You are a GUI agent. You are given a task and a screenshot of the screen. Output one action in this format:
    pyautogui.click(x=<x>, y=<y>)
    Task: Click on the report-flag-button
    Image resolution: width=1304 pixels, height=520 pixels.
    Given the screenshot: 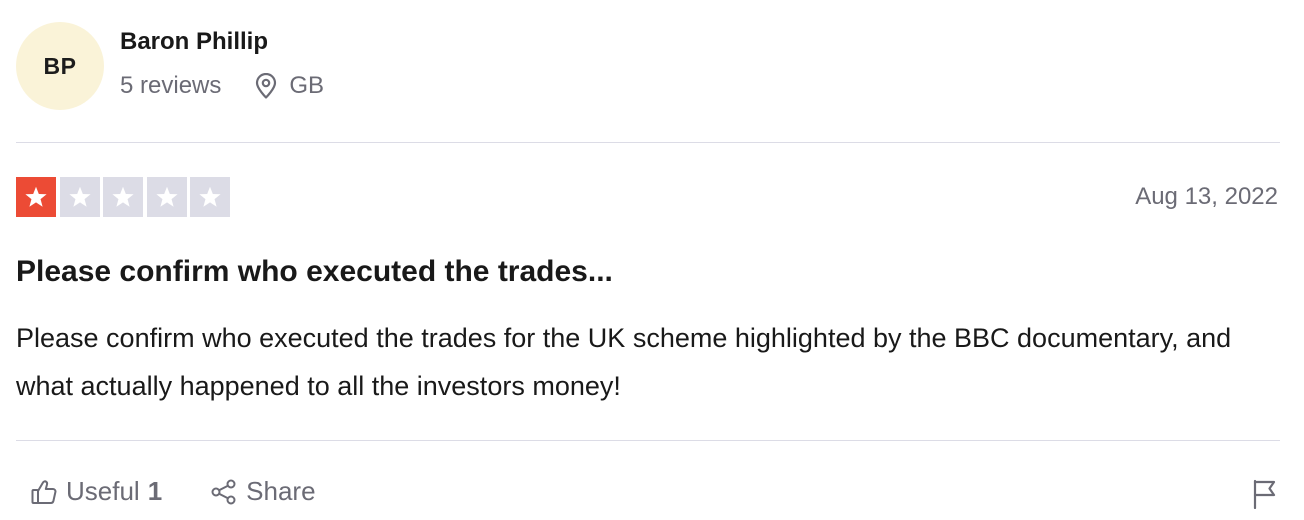 What is the action you would take?
    pyautogui.click(x=1265, y=496)
    